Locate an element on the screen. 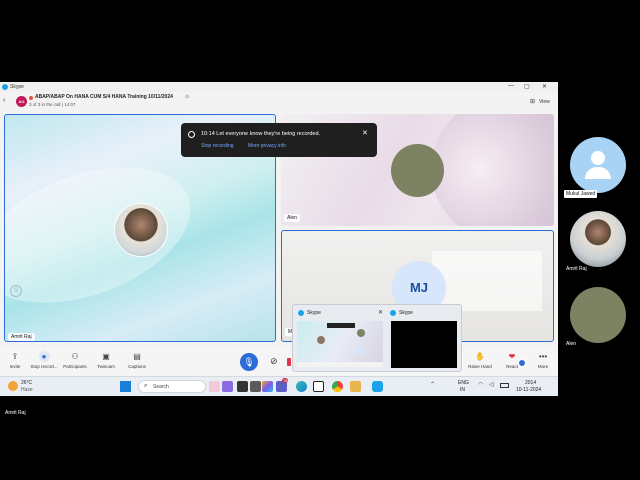 This screenshot has height=480, width=640. start-button is located at coordinates (125, 386).